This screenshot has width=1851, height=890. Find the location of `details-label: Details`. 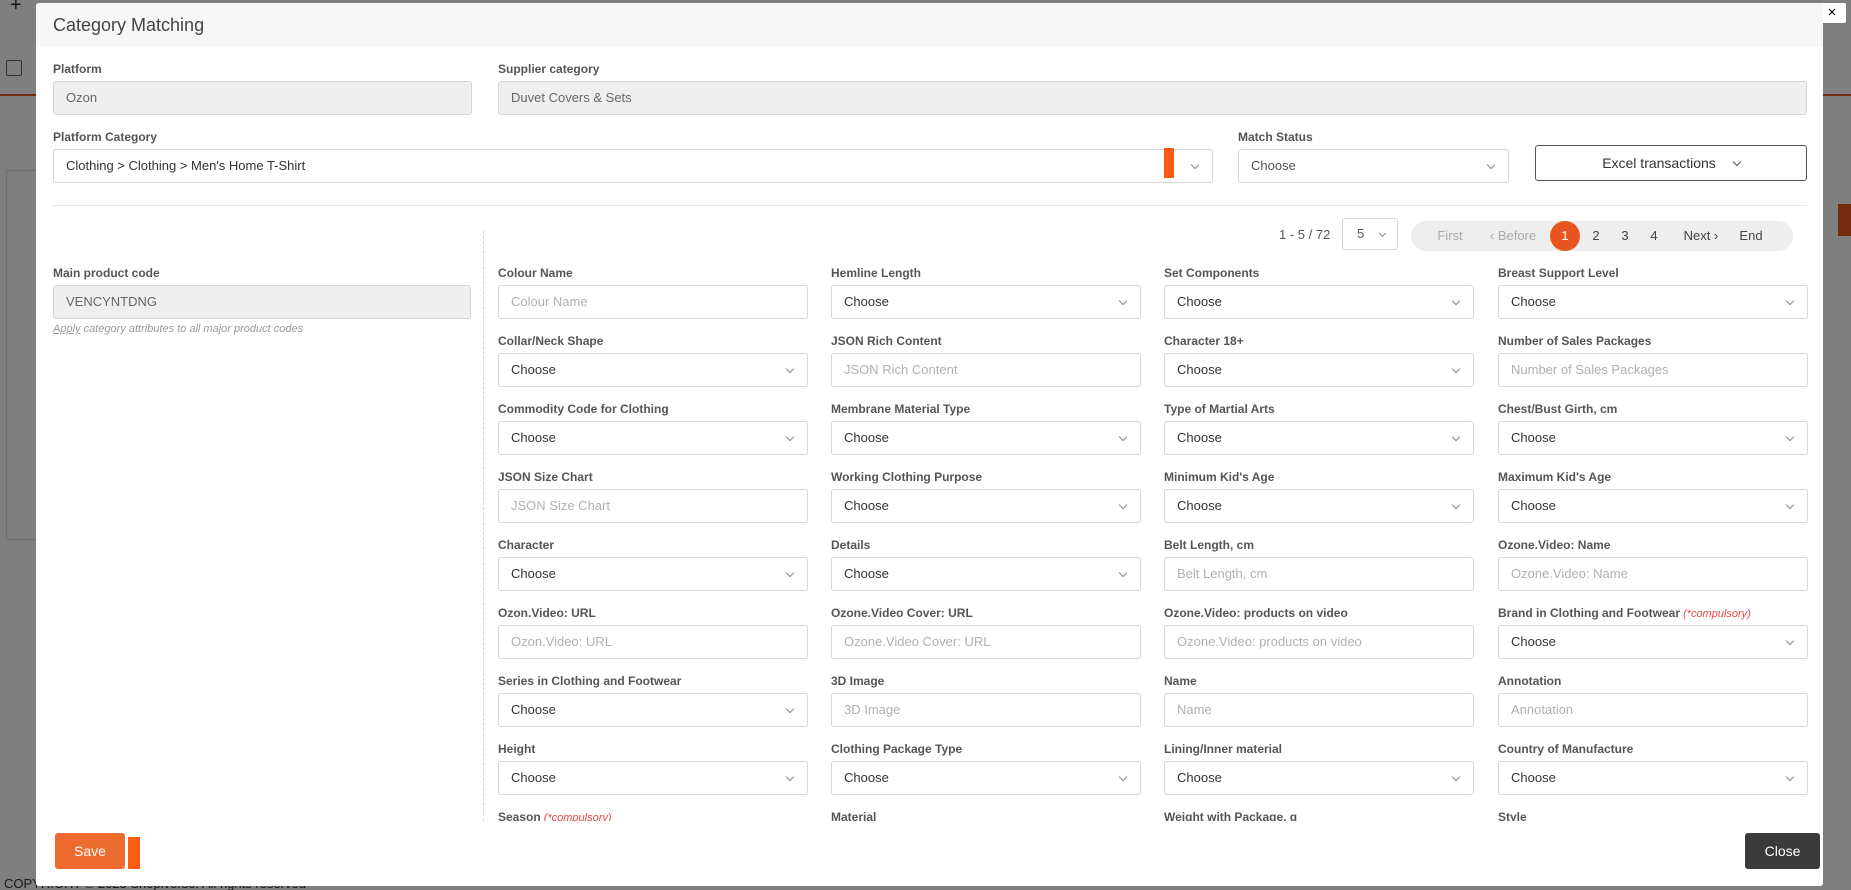

details-label: Details is located at coordinates (850, 545).